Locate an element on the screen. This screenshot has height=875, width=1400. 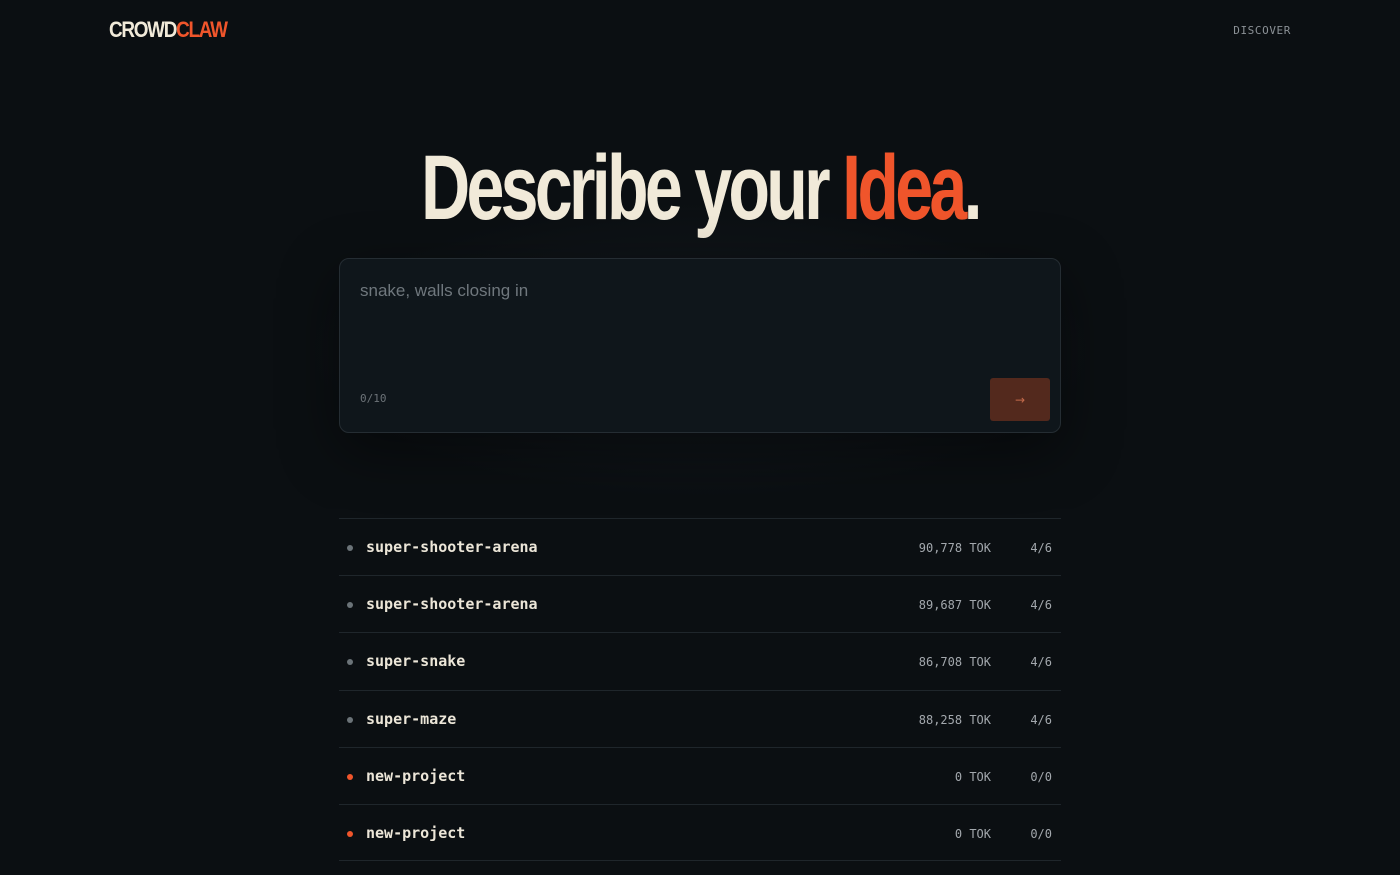
nav-discover-link: DISCOVER is located at coordinates (1262, 30).